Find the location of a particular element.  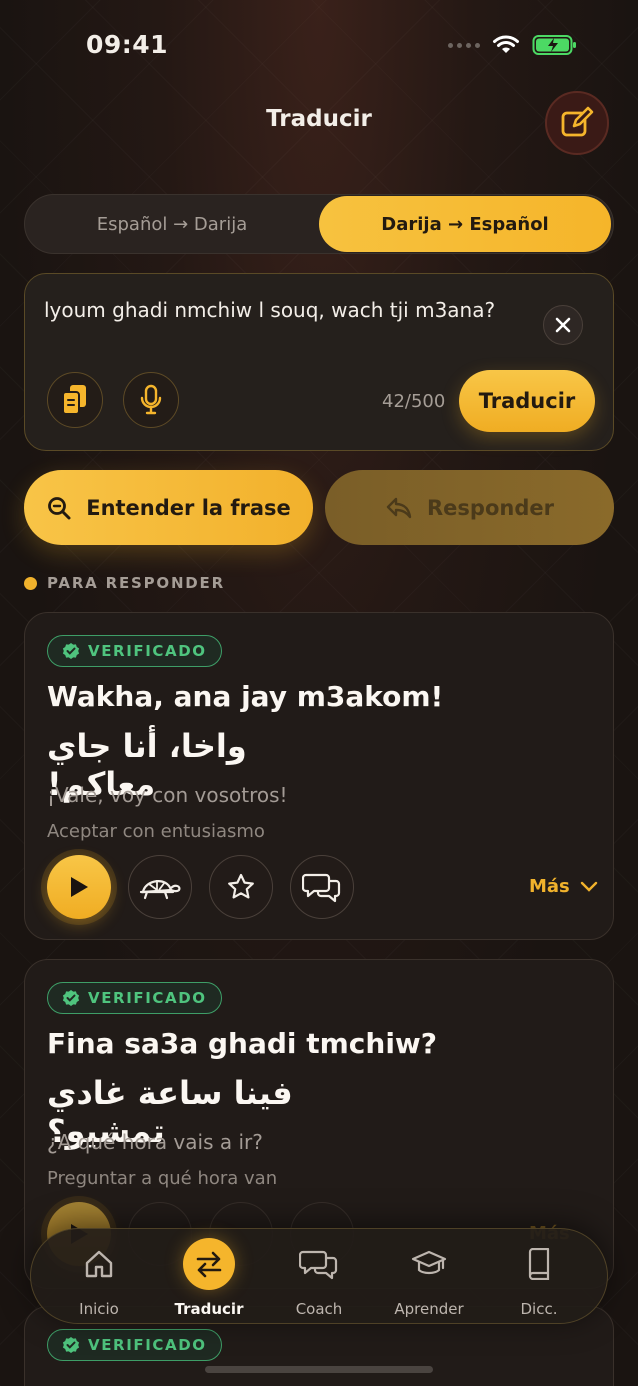

usage-context: Aceptar con entusiasmo is located at coordinates (156, 831).